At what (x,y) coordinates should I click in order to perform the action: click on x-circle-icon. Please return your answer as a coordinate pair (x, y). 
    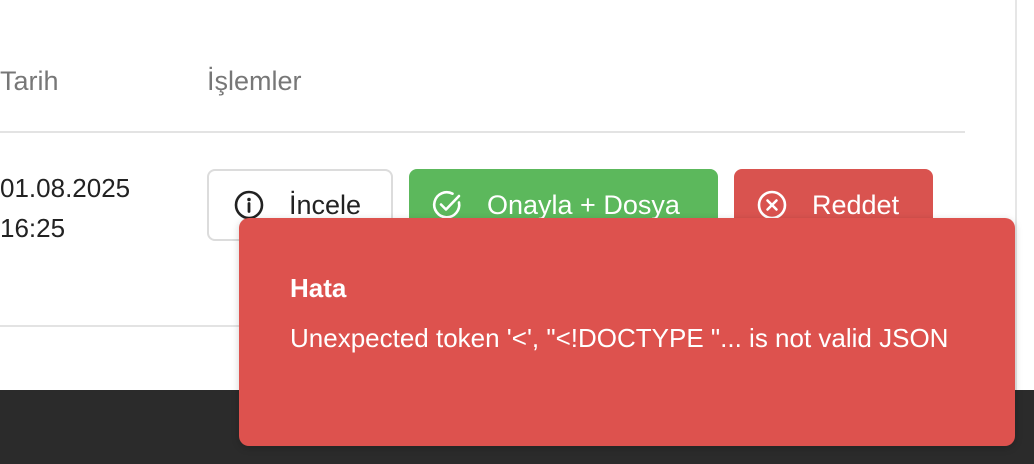
    Looking at the image, I should click on (772, 205).